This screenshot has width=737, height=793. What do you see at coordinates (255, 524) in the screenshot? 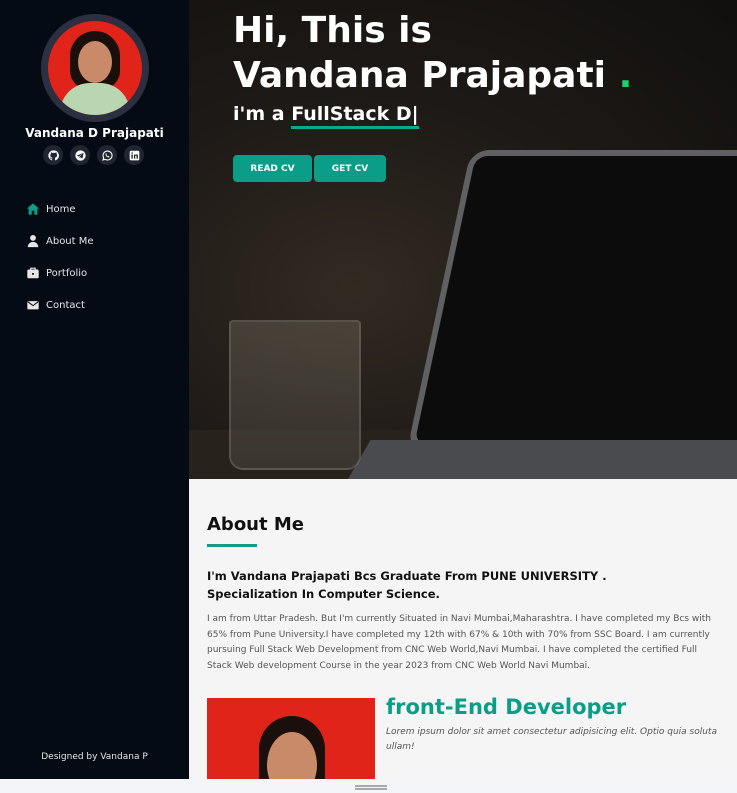
I see `about-title: About Me` at bounding box center [255, 524].